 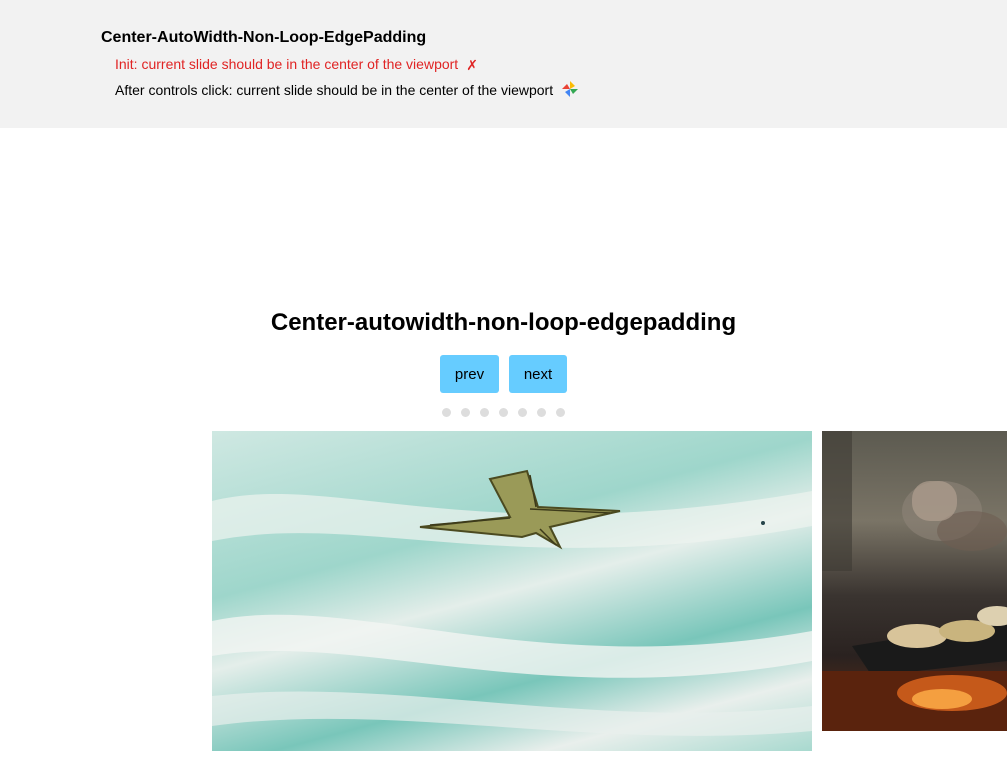 What do you see at coordinates (538, 374) in the screenshot?
I see `next-button: next` at bounding box center [538, 374].